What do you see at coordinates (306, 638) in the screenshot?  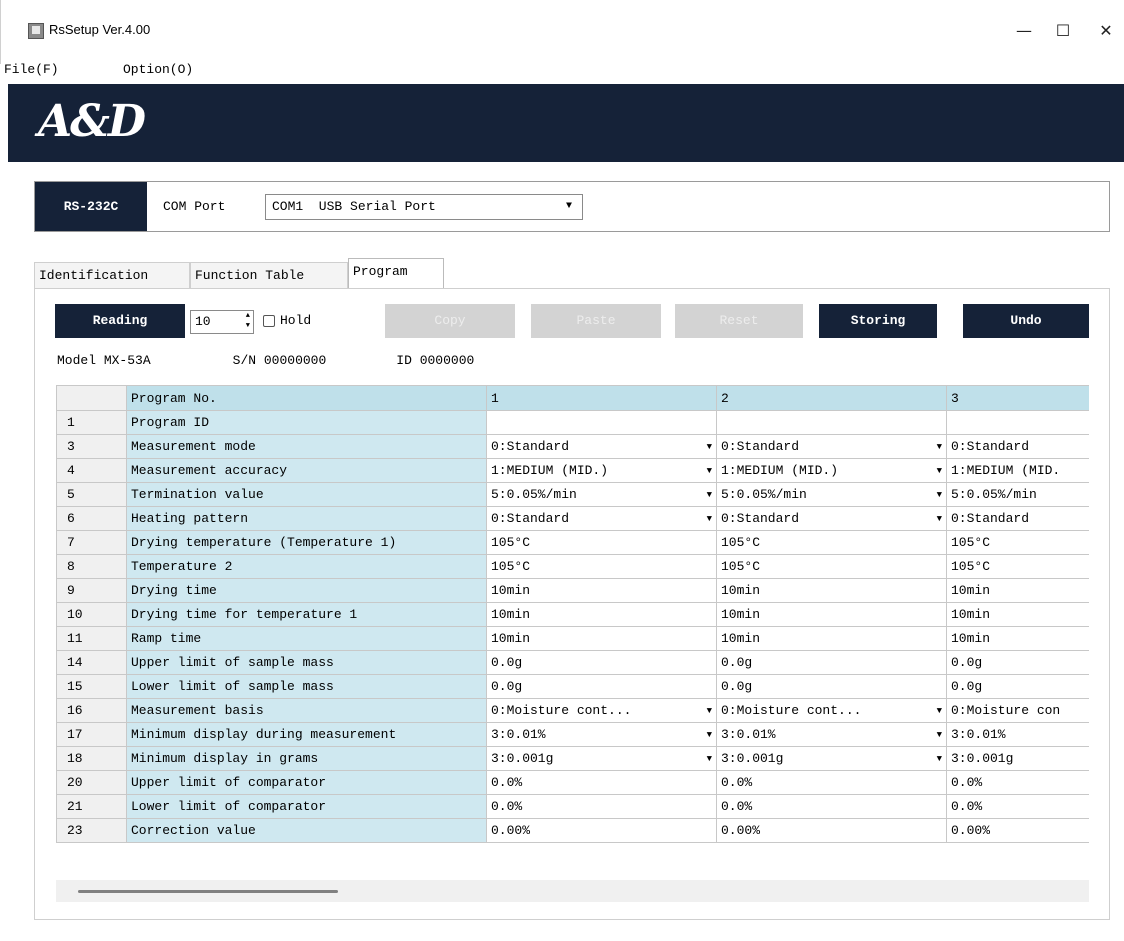 I see `row-parameter-name: Ramp time` at bounding box center [306, 638].